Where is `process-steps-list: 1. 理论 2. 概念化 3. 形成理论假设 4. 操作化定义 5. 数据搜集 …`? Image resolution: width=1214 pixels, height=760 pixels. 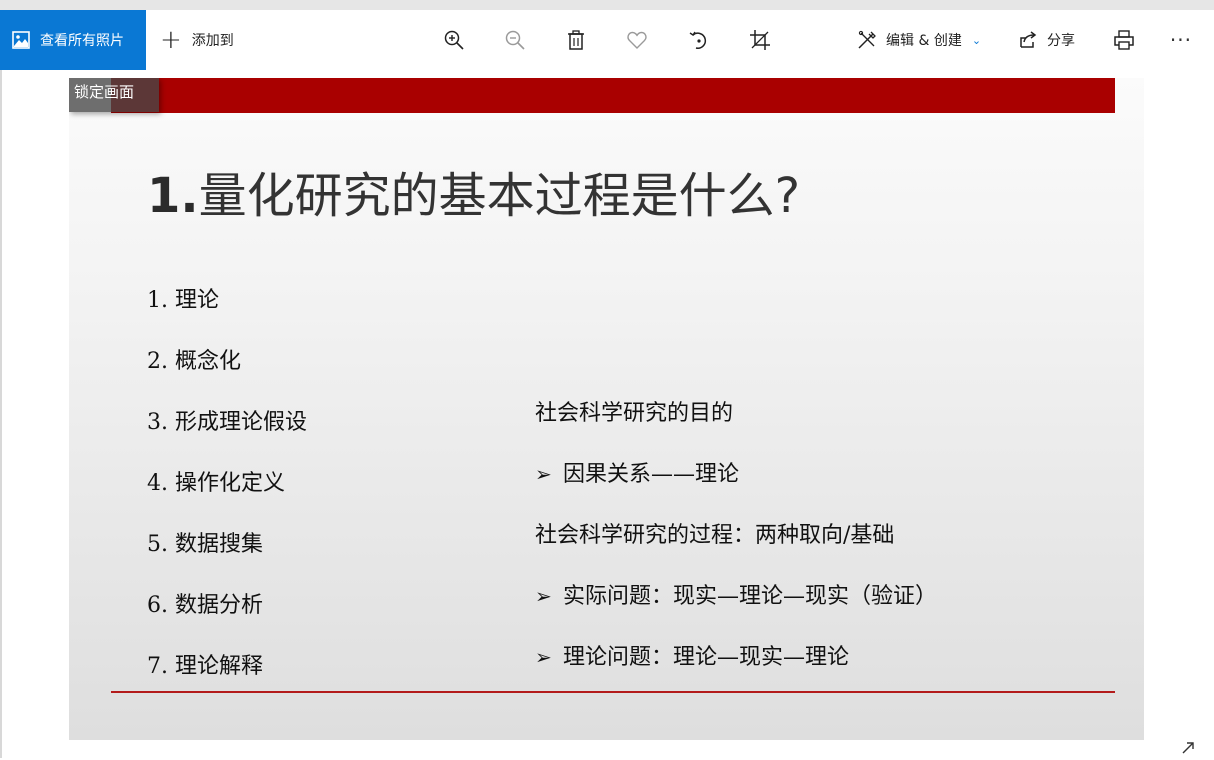
process-steps-list: 1. 理论 2. 概念化 3. 形成理论假设 4. 操作化定义 5. 数据搜集 … is located at coordinates (227, 495).